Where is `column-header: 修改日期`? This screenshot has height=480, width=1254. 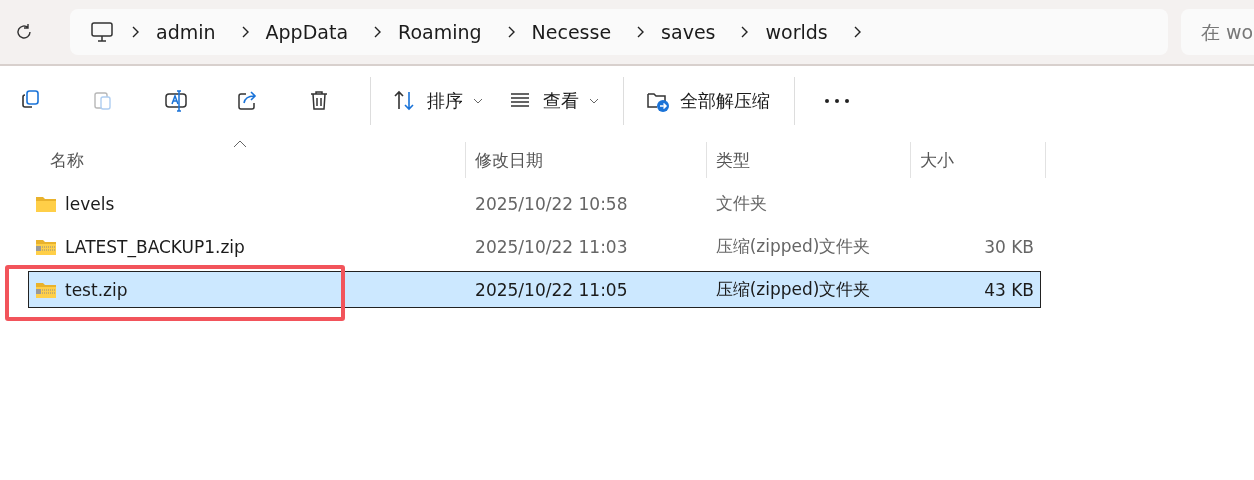 column-header: 修改日期 is located at coordinates (586, 160).